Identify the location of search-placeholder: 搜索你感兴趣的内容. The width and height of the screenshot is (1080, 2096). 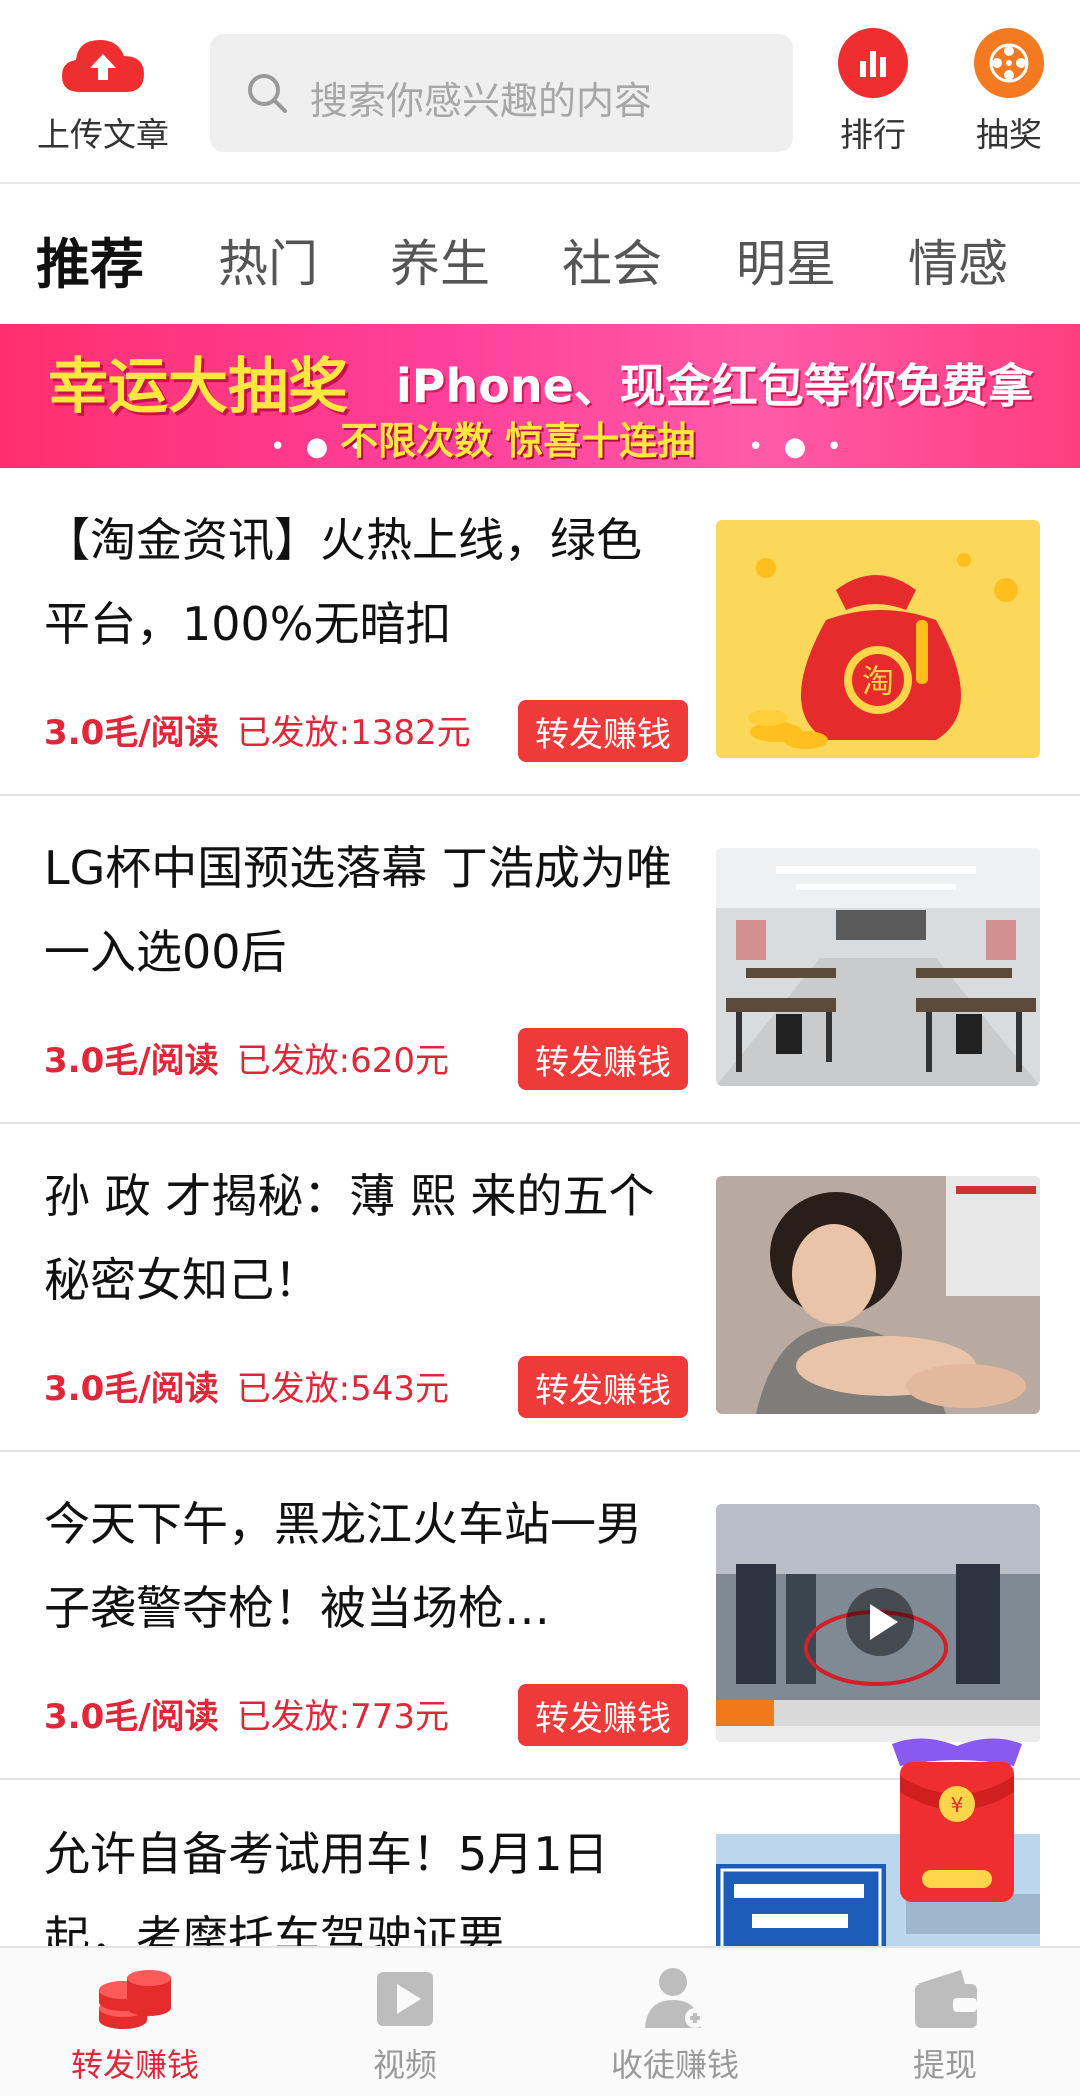
(481, 101).